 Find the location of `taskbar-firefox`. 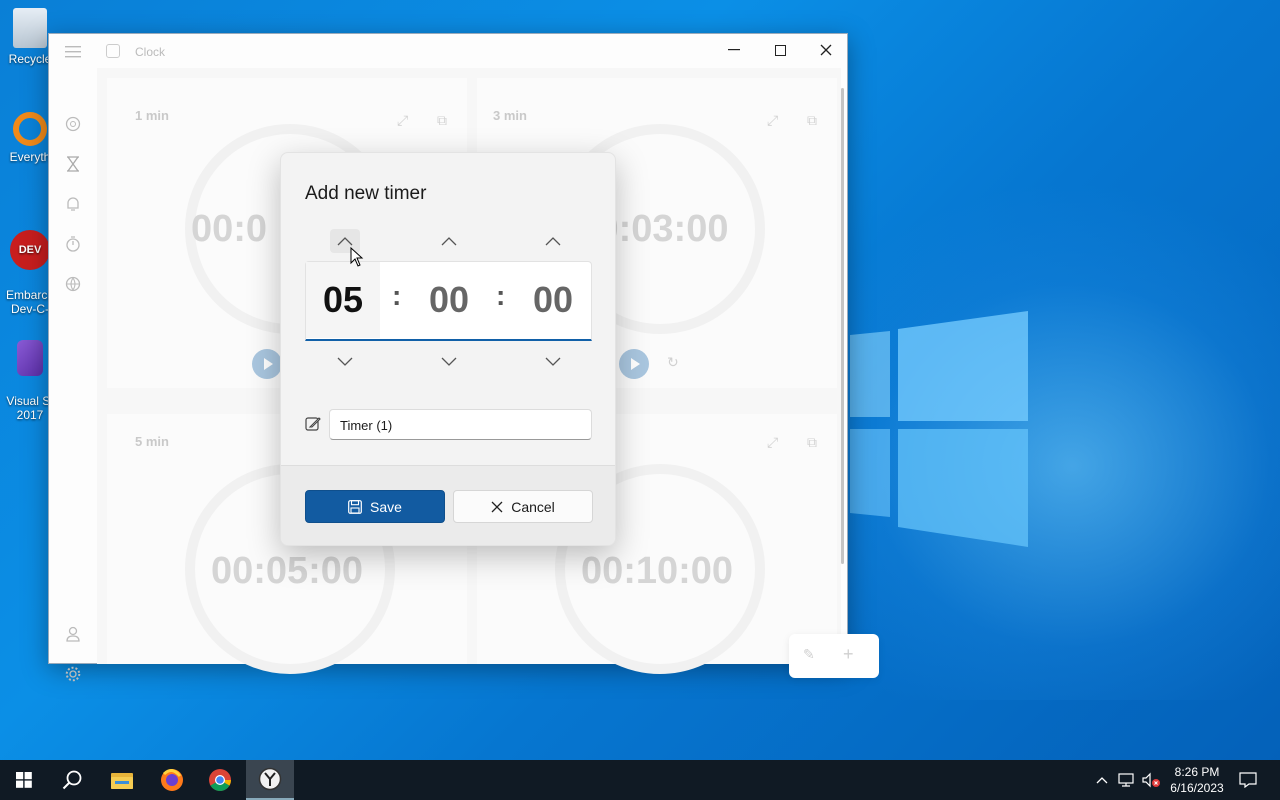

taskbar-firefox is located at coordinates (172, 780).